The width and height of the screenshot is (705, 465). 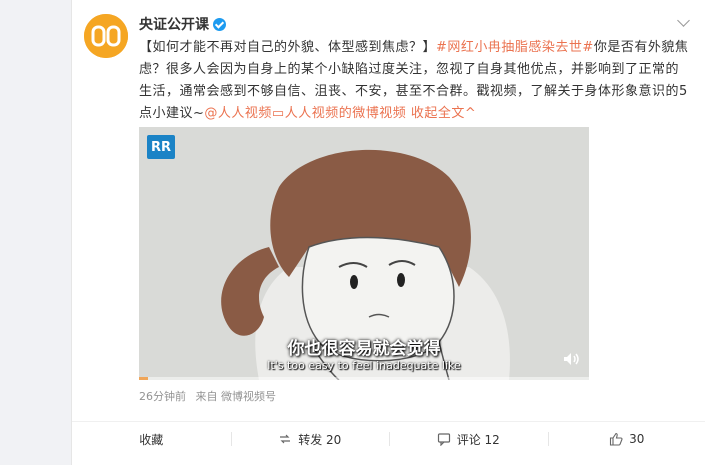 What do you see at coordinates (515, 47) in the screenshot?
I see `topic-link: #网红小冉抽脂感染去世#` at bounding box center [515, 47].